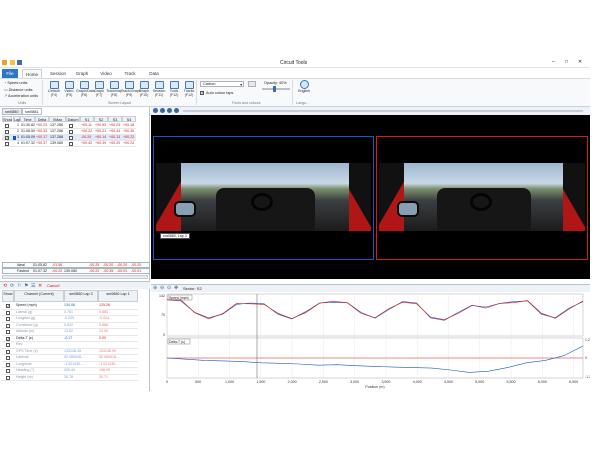 The image size is (600, 450). Describe the element at coordinates (18, 89) in the screenshot. I see `distance-units-menu: ▭ Distance units` at that location.